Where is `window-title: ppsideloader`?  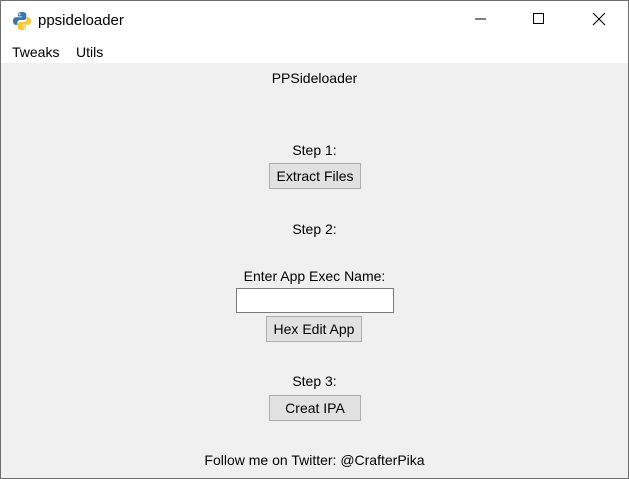 window-title: ppsideloader is located at coordinates (81, 20).